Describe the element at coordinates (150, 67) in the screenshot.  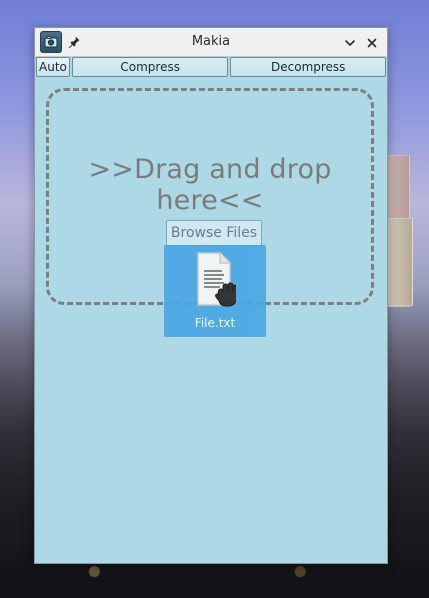
I see `compress-button: Compress` at that location.